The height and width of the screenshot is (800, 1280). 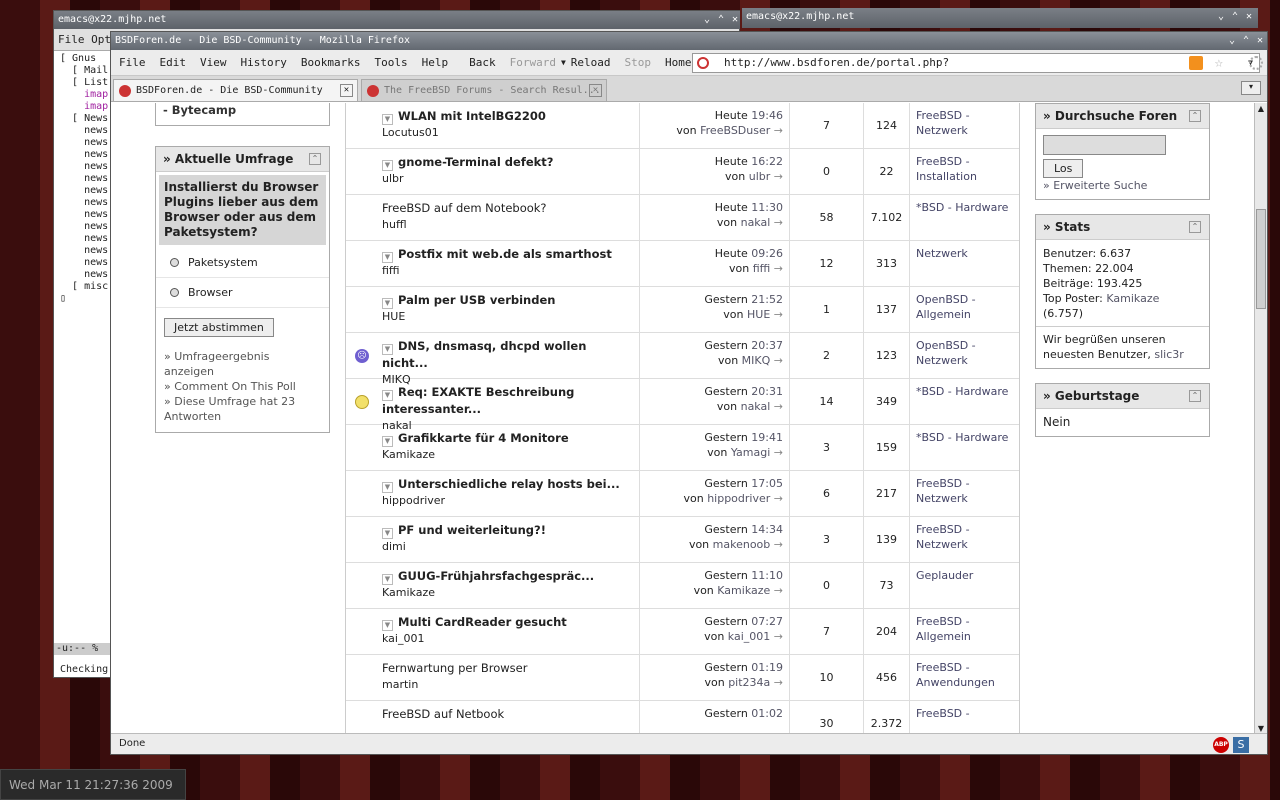 I want to click on topic-title-link: Postfix mit web.de als smarthost, so click(x=505, y=254).